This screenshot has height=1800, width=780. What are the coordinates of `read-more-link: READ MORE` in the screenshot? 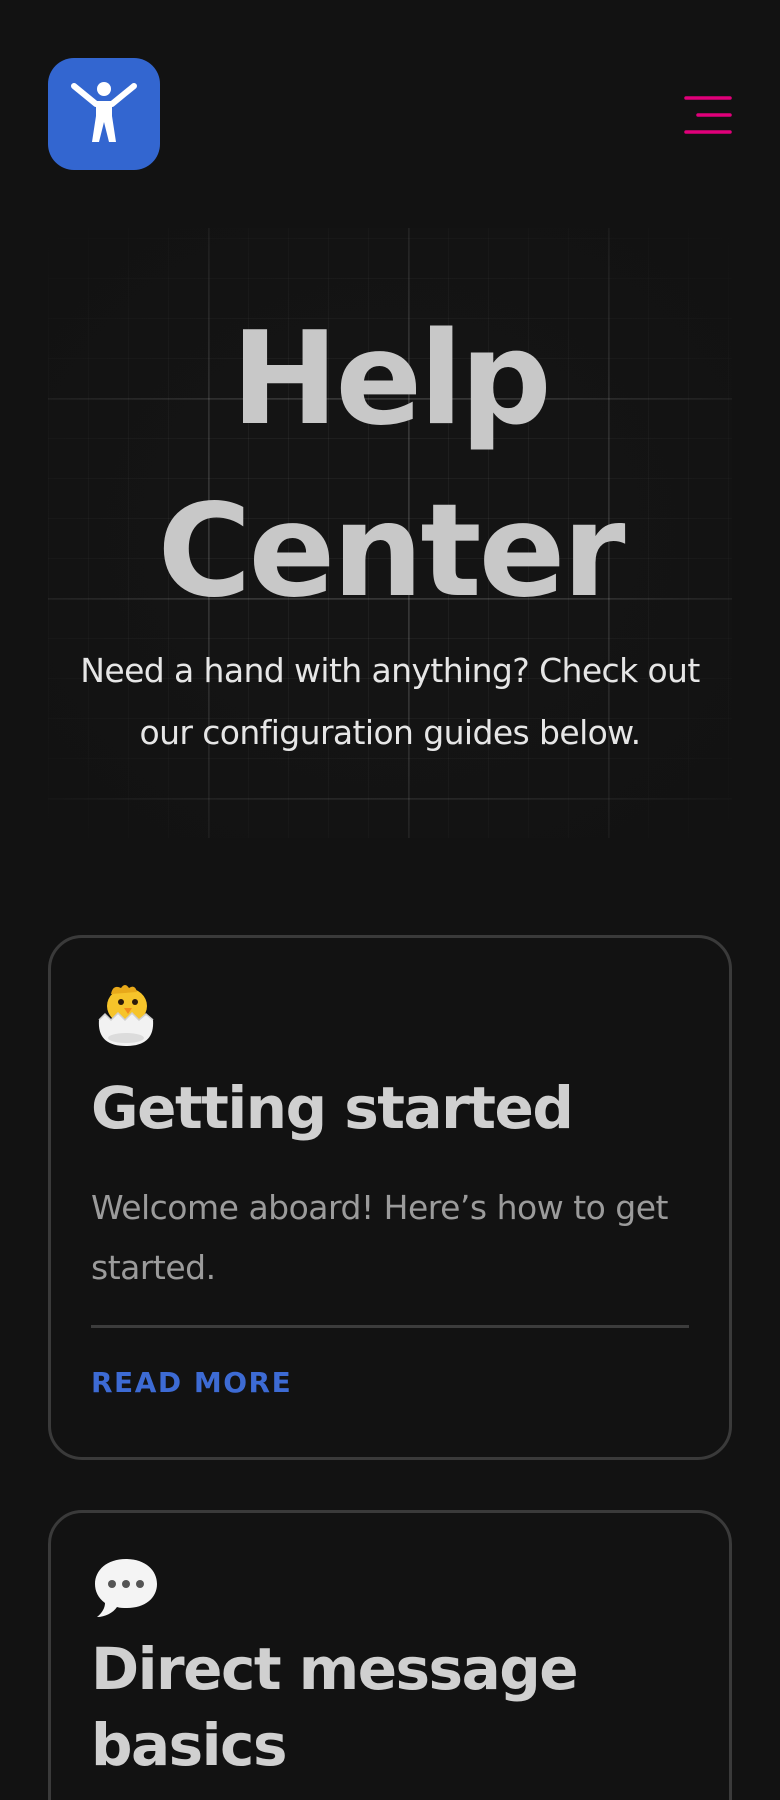 It's located at (191, 1382).